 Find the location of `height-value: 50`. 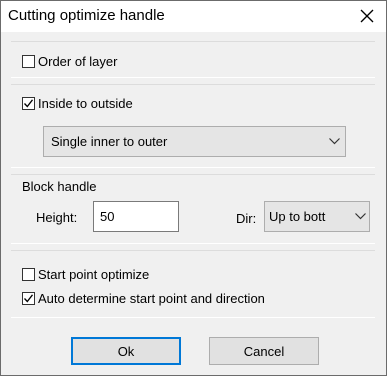

height-value: 50 is located at coordinates (107, 216).